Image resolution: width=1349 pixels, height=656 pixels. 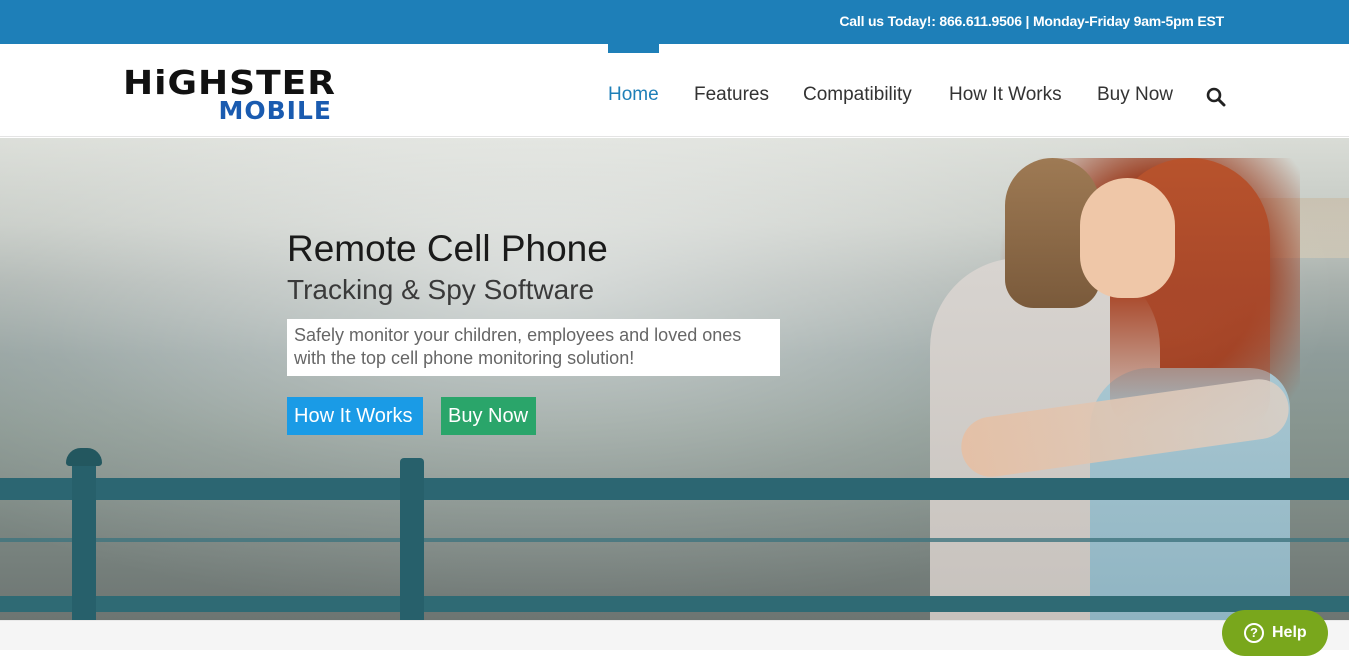 I want to click on nav-home: Home, so click(x=633, y=95).